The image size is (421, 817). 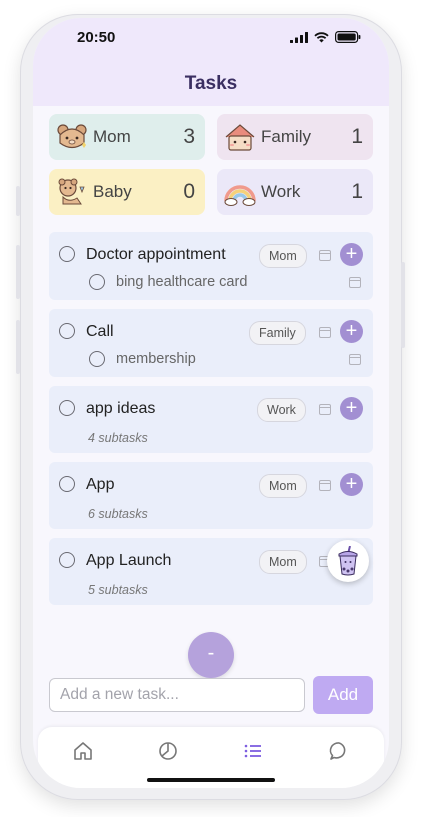 What do you see at coordinates (182, 282) in the screenshot?
I see `subtask-title: bing healthcare card` at bounding box center [182, 282].